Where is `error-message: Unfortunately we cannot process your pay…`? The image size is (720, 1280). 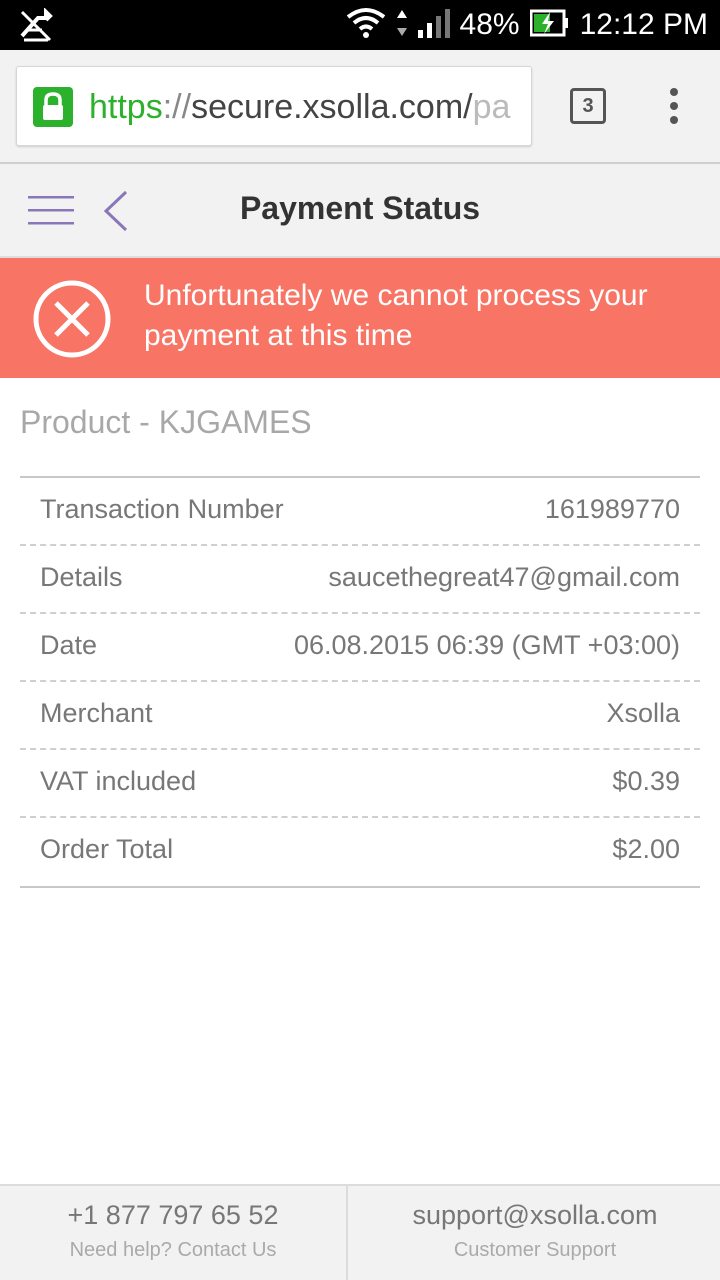
error-message: Unfortunately we cannot process your pay… is located at coordinates (396, 315).